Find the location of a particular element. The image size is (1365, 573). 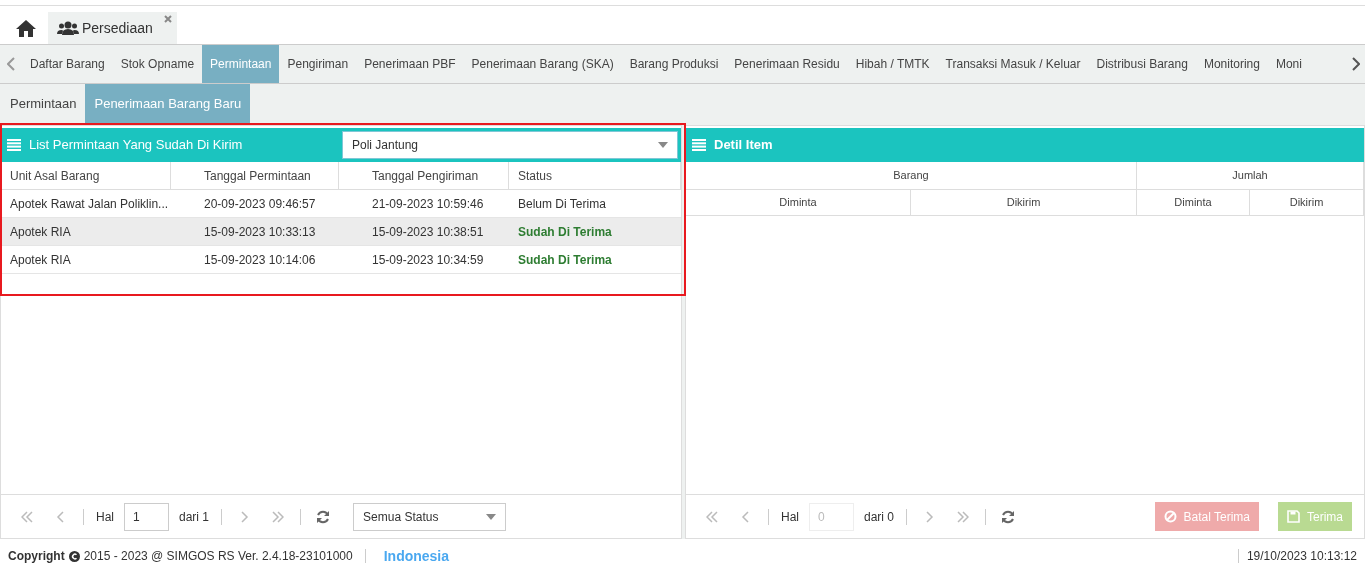

table-cell-text: 15-09-2023 10:34:59 is located at coordinates (428, 260).